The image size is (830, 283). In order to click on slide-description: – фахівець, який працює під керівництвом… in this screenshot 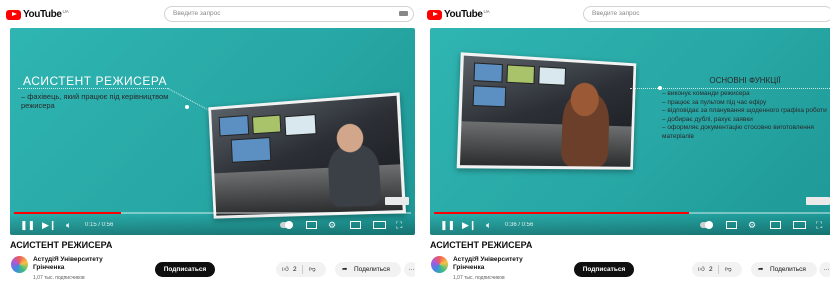, I will do `click(96, 101)`.